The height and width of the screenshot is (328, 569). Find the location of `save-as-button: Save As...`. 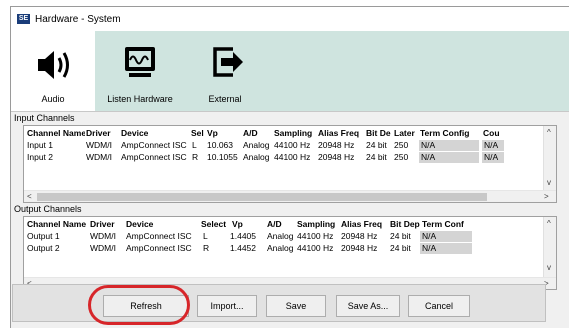

save-as-button: Save As... is located at coordinates (368, 306).